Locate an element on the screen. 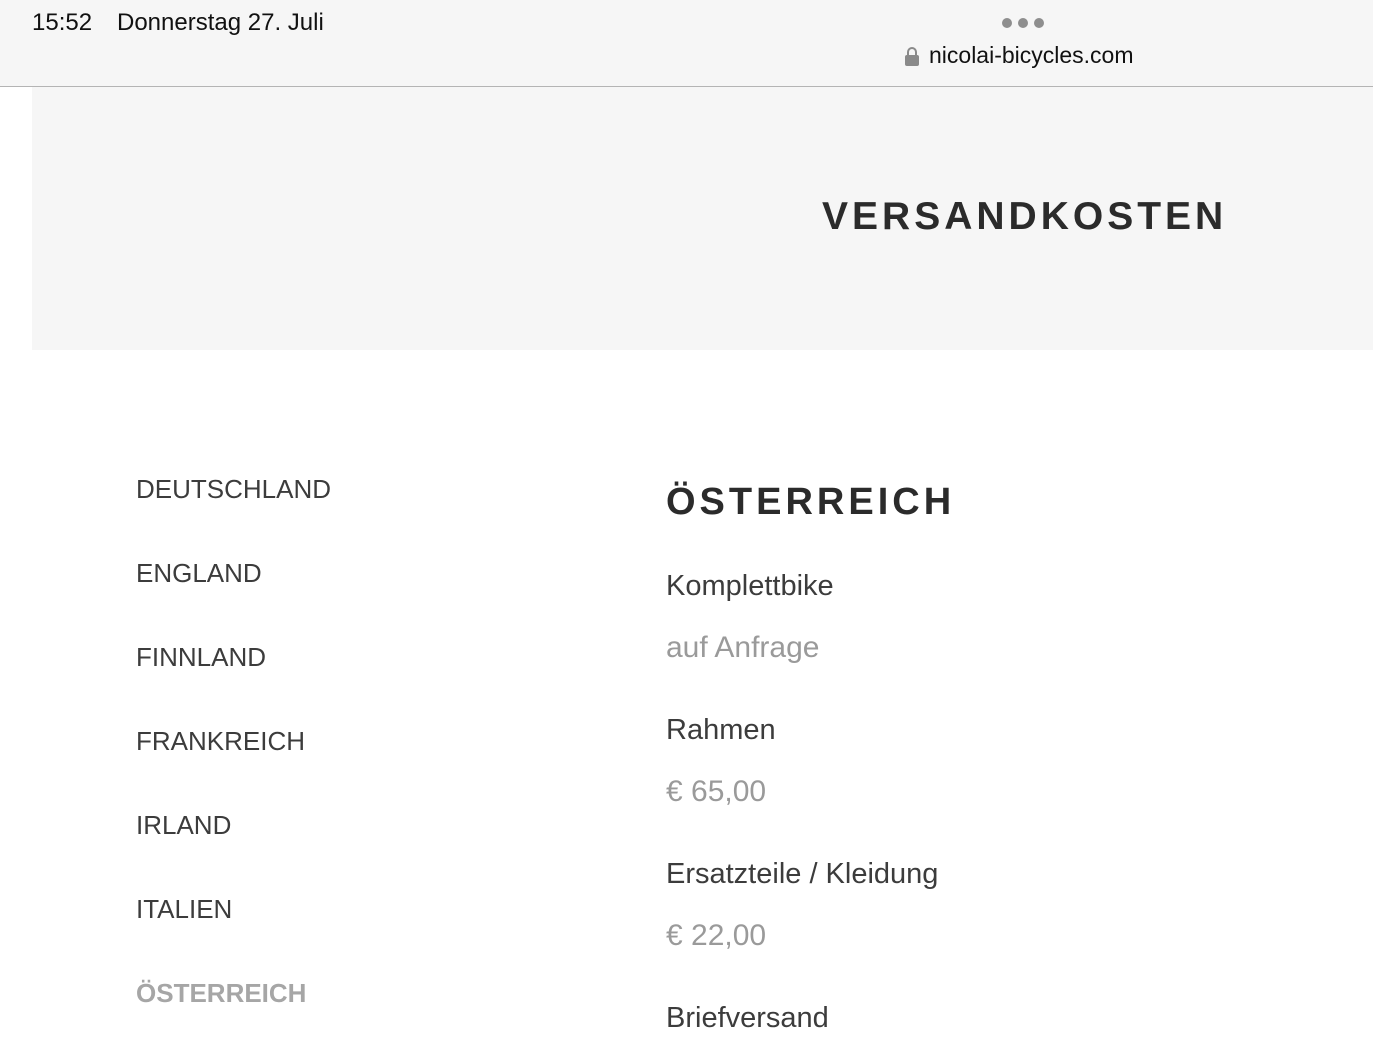 The height and width of the screenshot is (1062, 1373). address-bar: nicolai-bicycles.com is located at coordinates (1019, 55).